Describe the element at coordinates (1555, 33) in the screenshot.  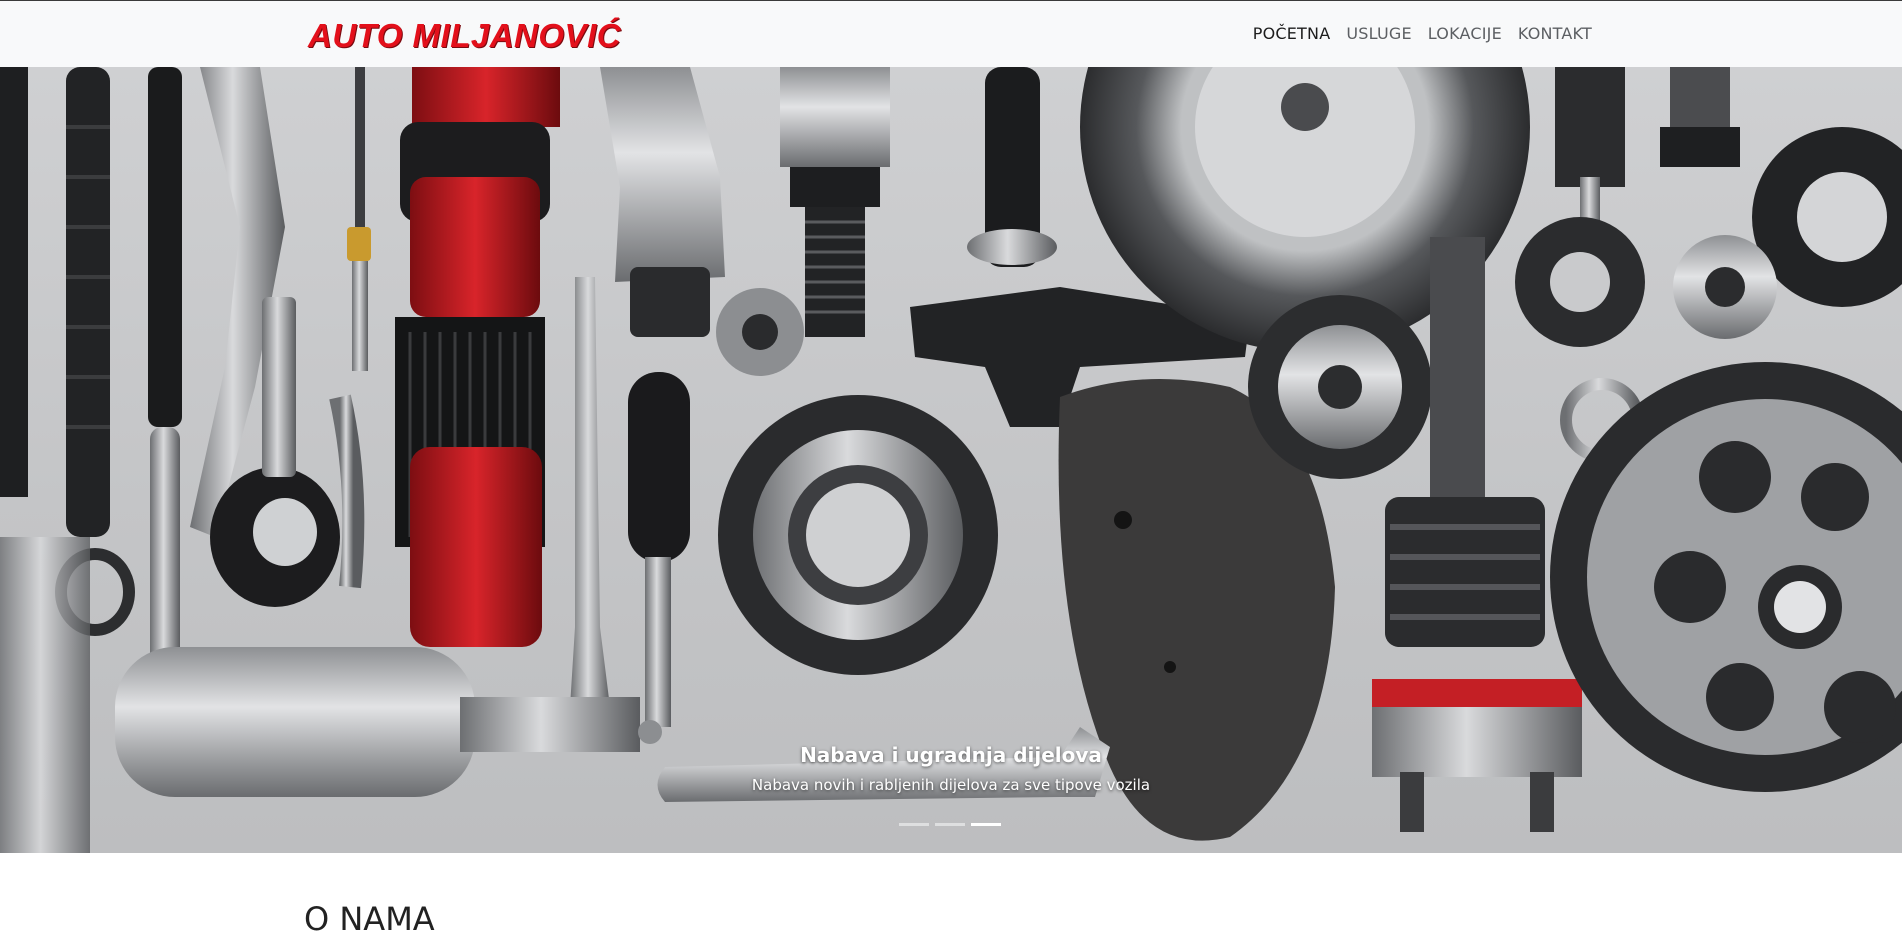
I see `nav-item-kontakt: KONTAKT` at that location.